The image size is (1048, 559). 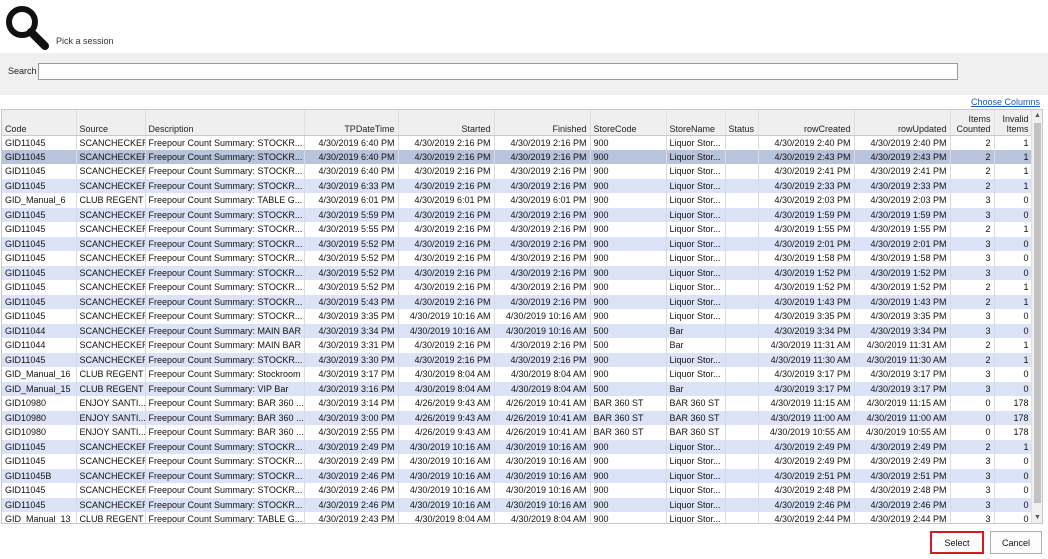 What do you see at coordinates (39, 123) in the screenshot?
I see `column-header-code: Code` at bounding box center [39, 123].